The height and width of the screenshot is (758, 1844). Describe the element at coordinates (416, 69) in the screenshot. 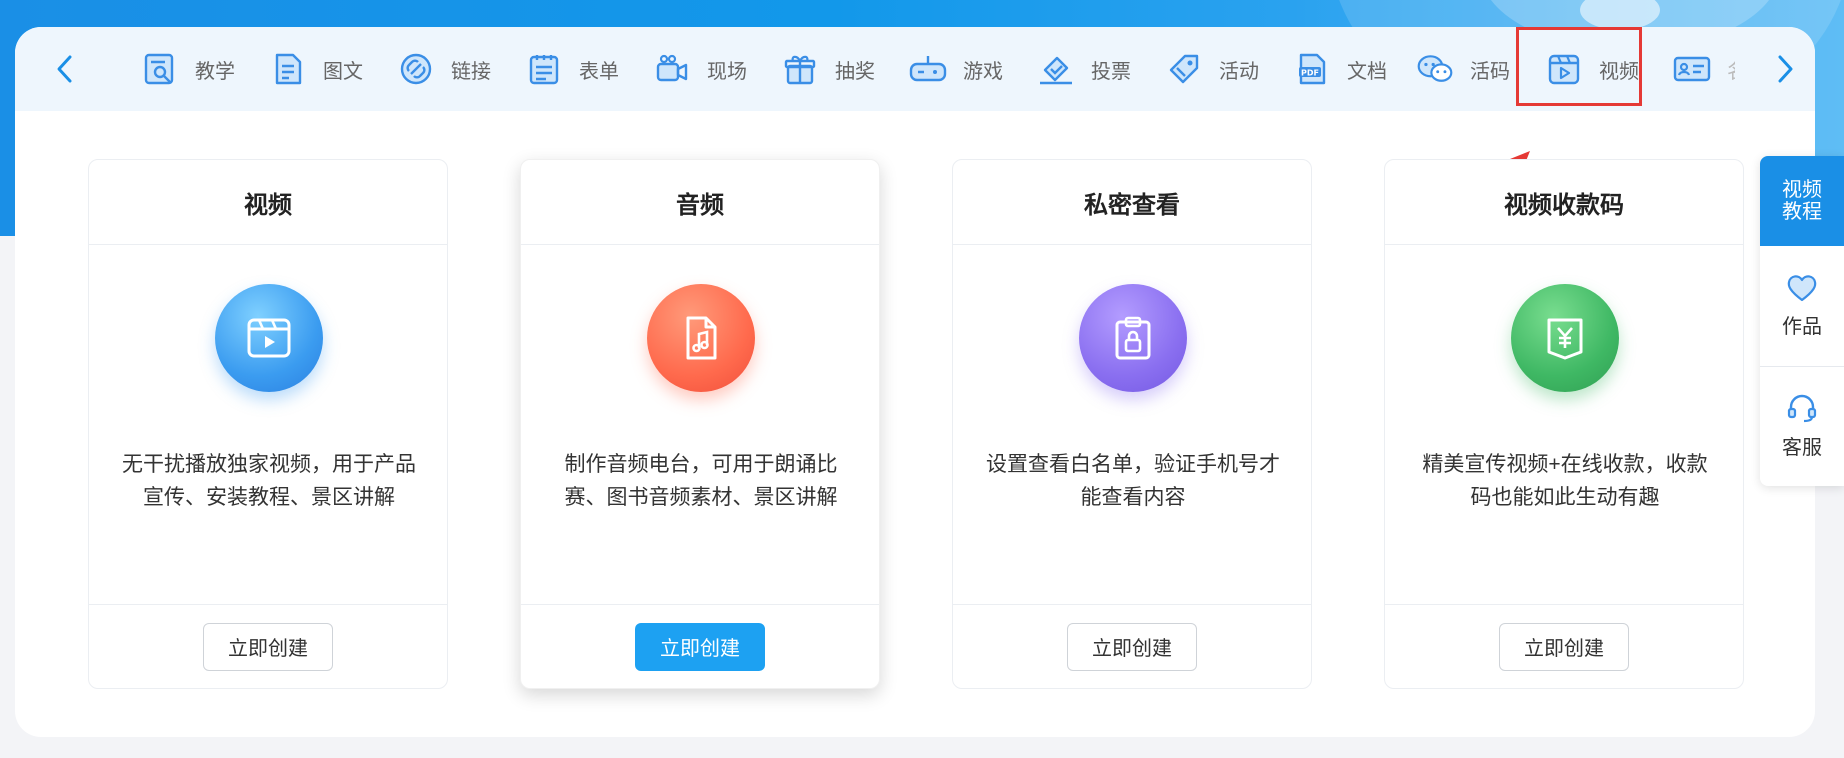

I see `link-icon` at that location.